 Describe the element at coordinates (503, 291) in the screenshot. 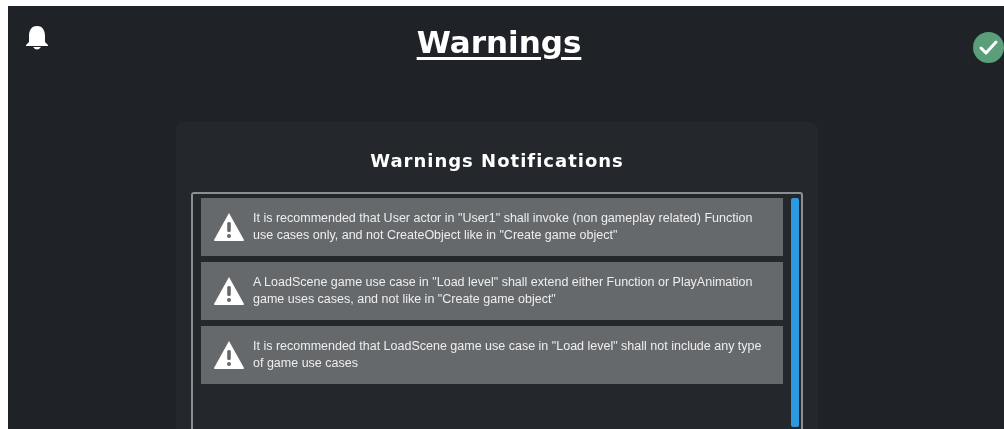

I see `warning-text: A LoadScene game use case in "Load level" shall extend either Function or PlayAnimation game uses cases, and not like in "Create game object"` at that location.